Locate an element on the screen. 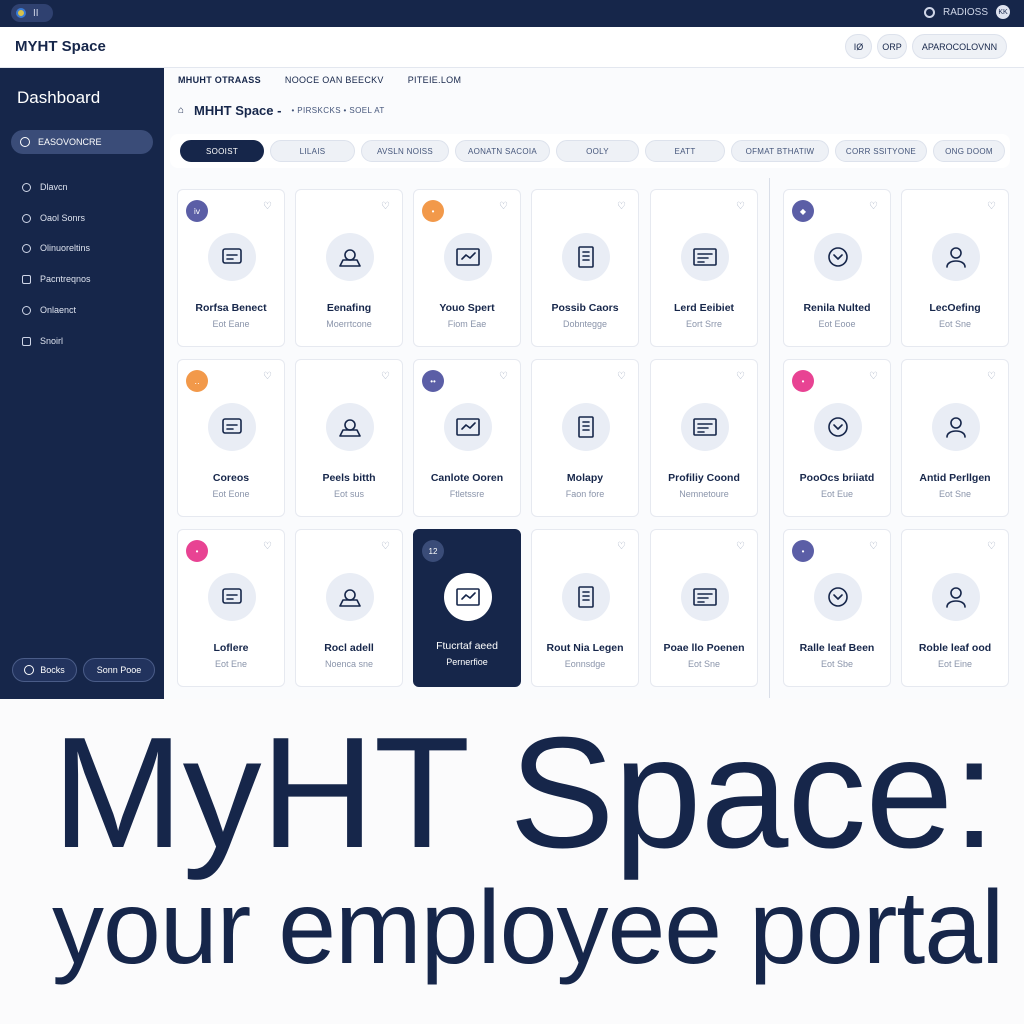  app-tile: • ♡ Ralle leaf Been Eot Sbe is located at coordinates (837, 608).